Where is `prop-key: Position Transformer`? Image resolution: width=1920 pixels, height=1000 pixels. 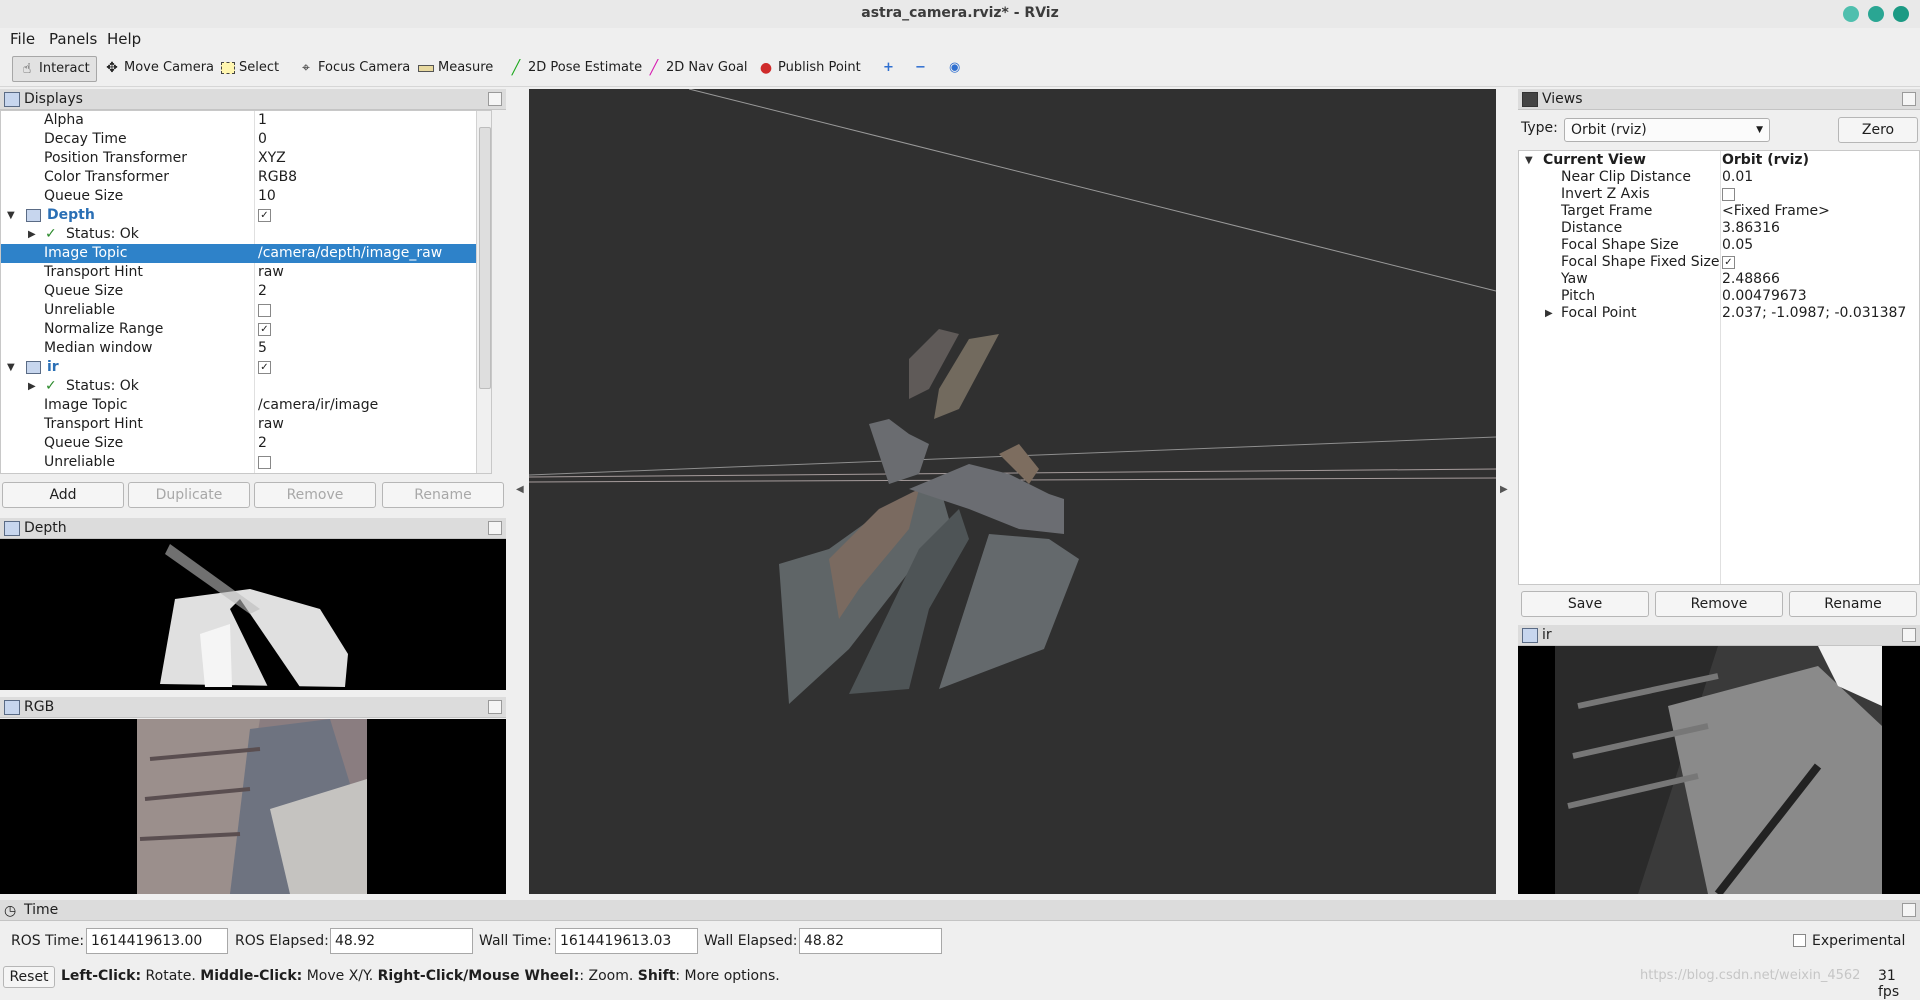
prop-key: Position Transformer is located at coordinates (115, 158).